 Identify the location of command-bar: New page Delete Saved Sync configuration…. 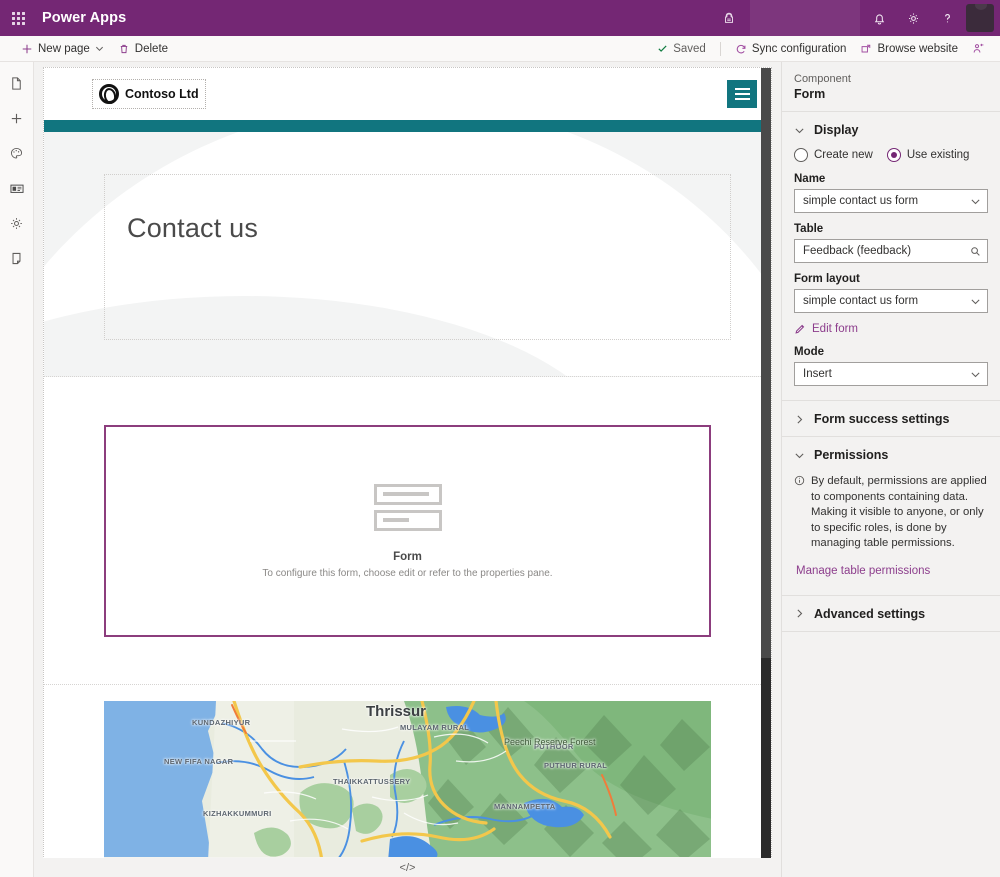
(500, 49).